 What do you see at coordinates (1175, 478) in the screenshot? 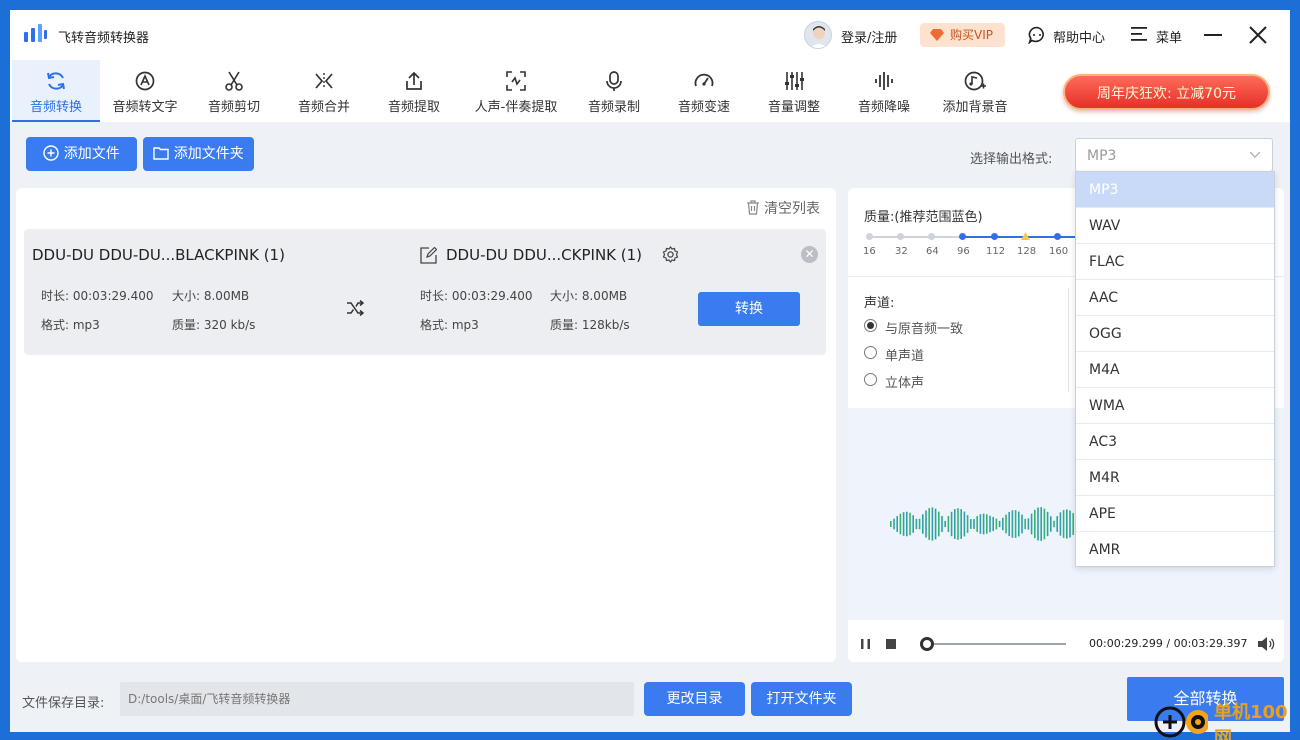
I see `format-option-m4r: M4R` at bounding box center [1175, 478].